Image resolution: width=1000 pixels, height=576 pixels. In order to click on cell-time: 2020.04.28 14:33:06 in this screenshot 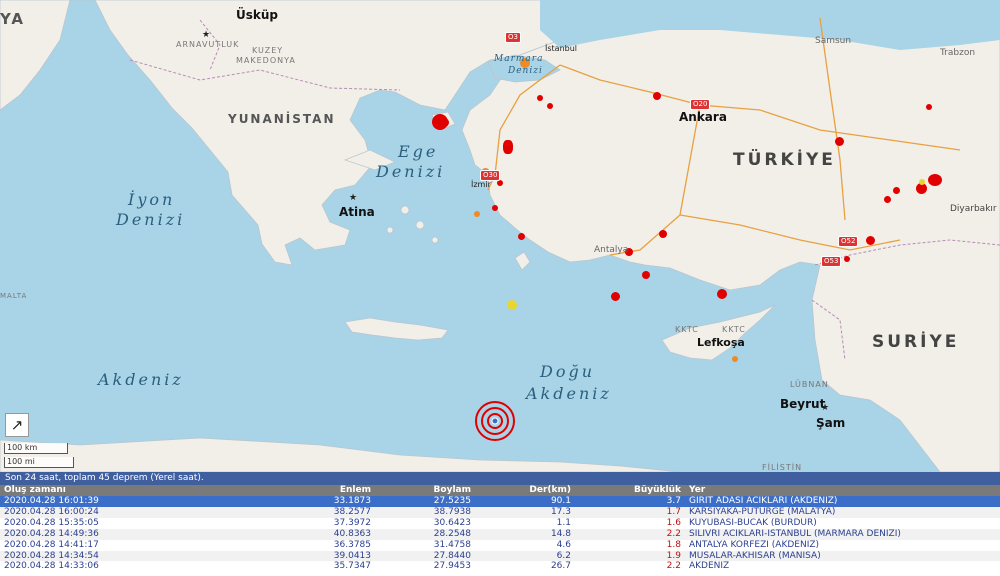, I will do `click(125, 567)`.